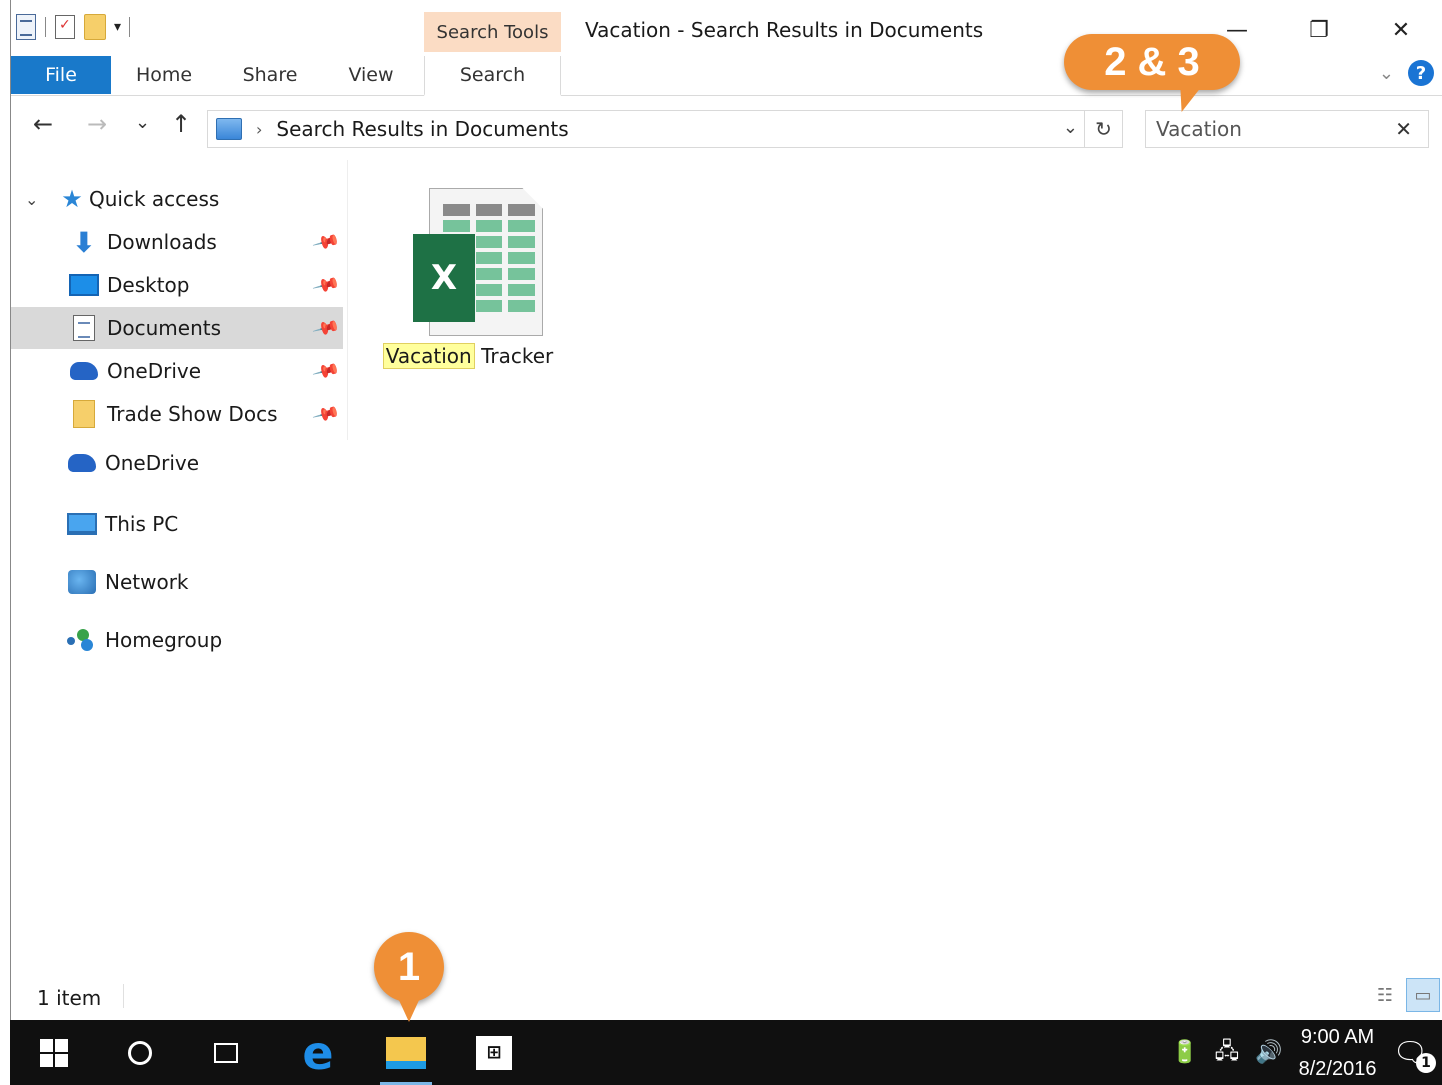  Describe the element at coordinates (347, 300) in the screenshot. I see `pane-divider` at that location.